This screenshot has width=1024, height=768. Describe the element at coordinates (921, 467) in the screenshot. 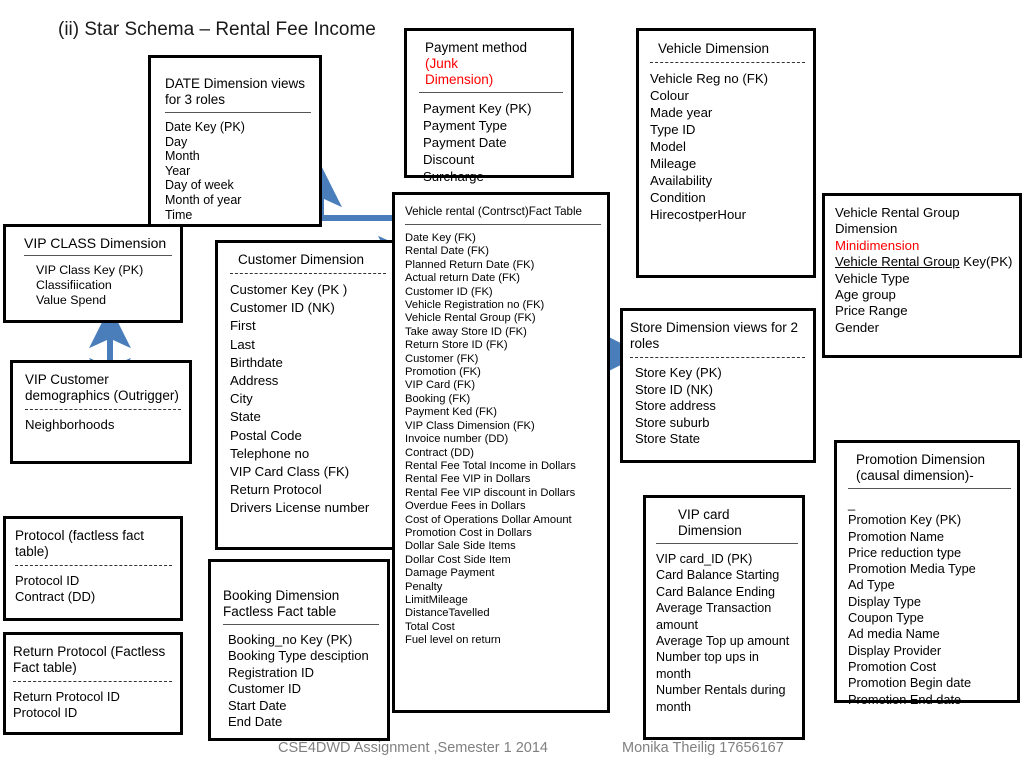

I see `entity-title: Promotion Dimension (causal dimension)-` at that location.